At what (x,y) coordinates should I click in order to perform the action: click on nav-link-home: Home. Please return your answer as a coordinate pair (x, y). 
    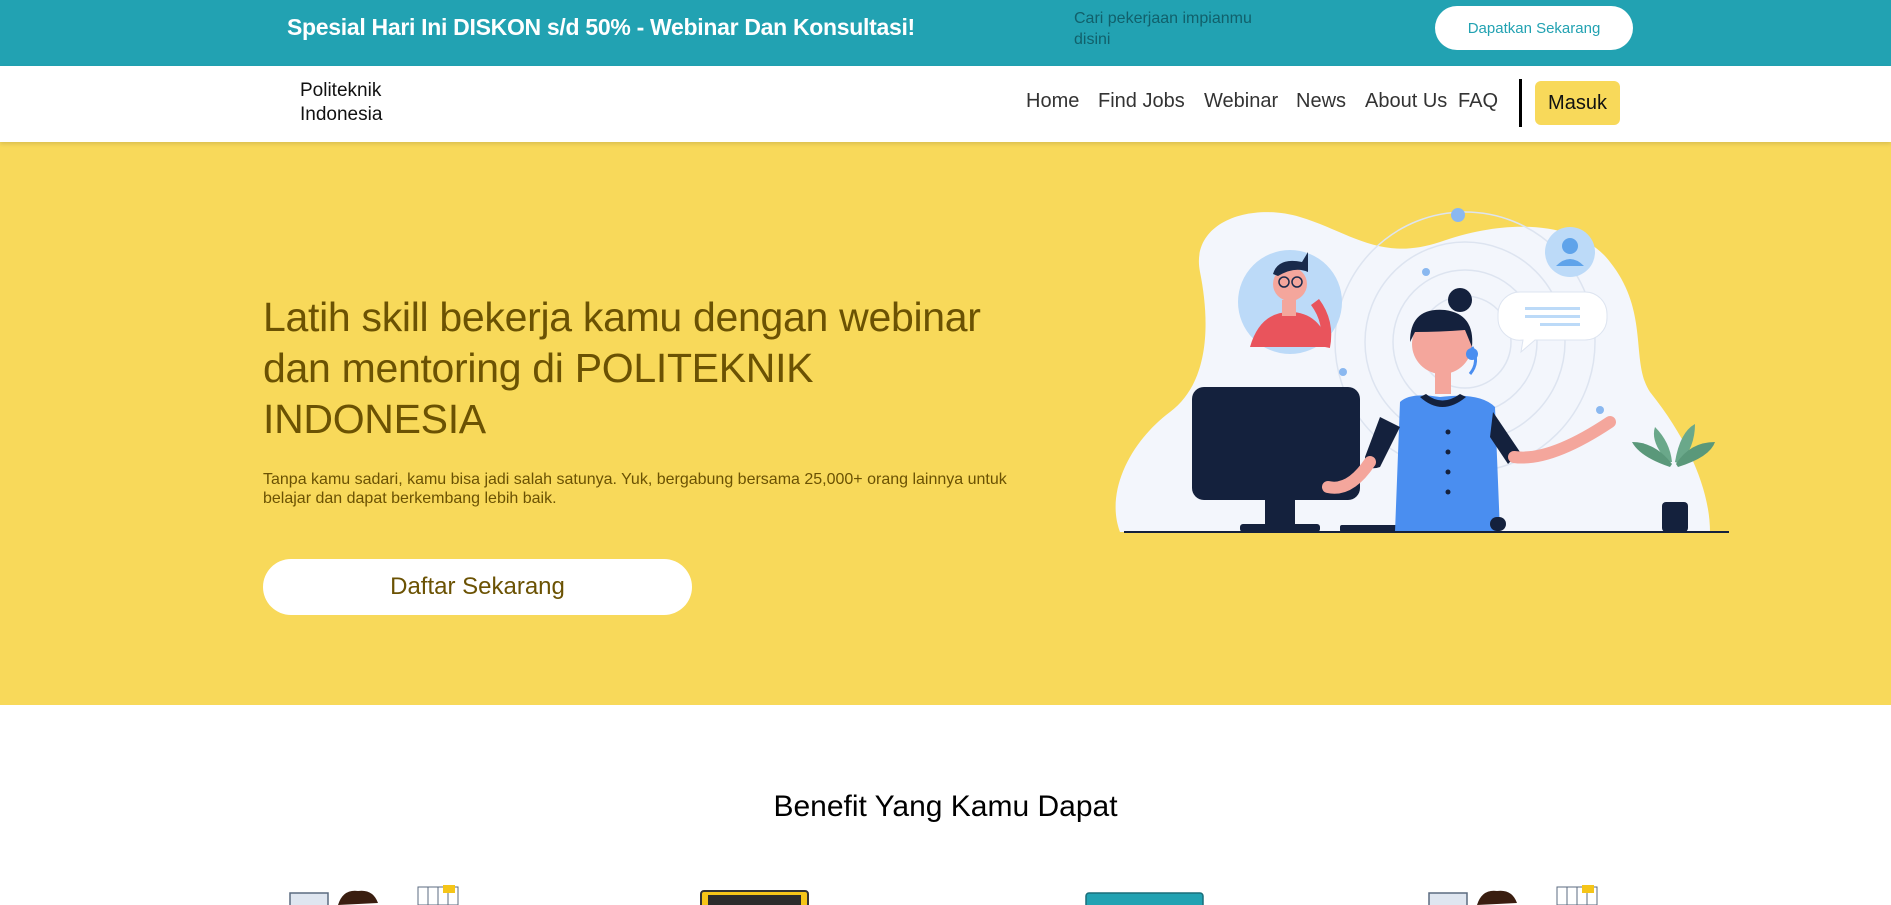
    Looking at the image, I should click on (1052, 101).